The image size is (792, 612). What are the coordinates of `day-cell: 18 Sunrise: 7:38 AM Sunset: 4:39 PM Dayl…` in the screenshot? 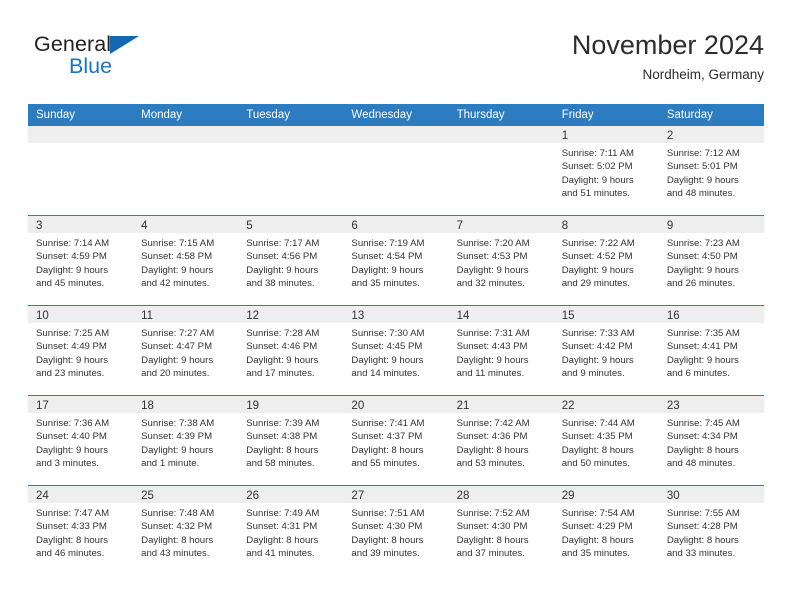 It's located at (186, 440).